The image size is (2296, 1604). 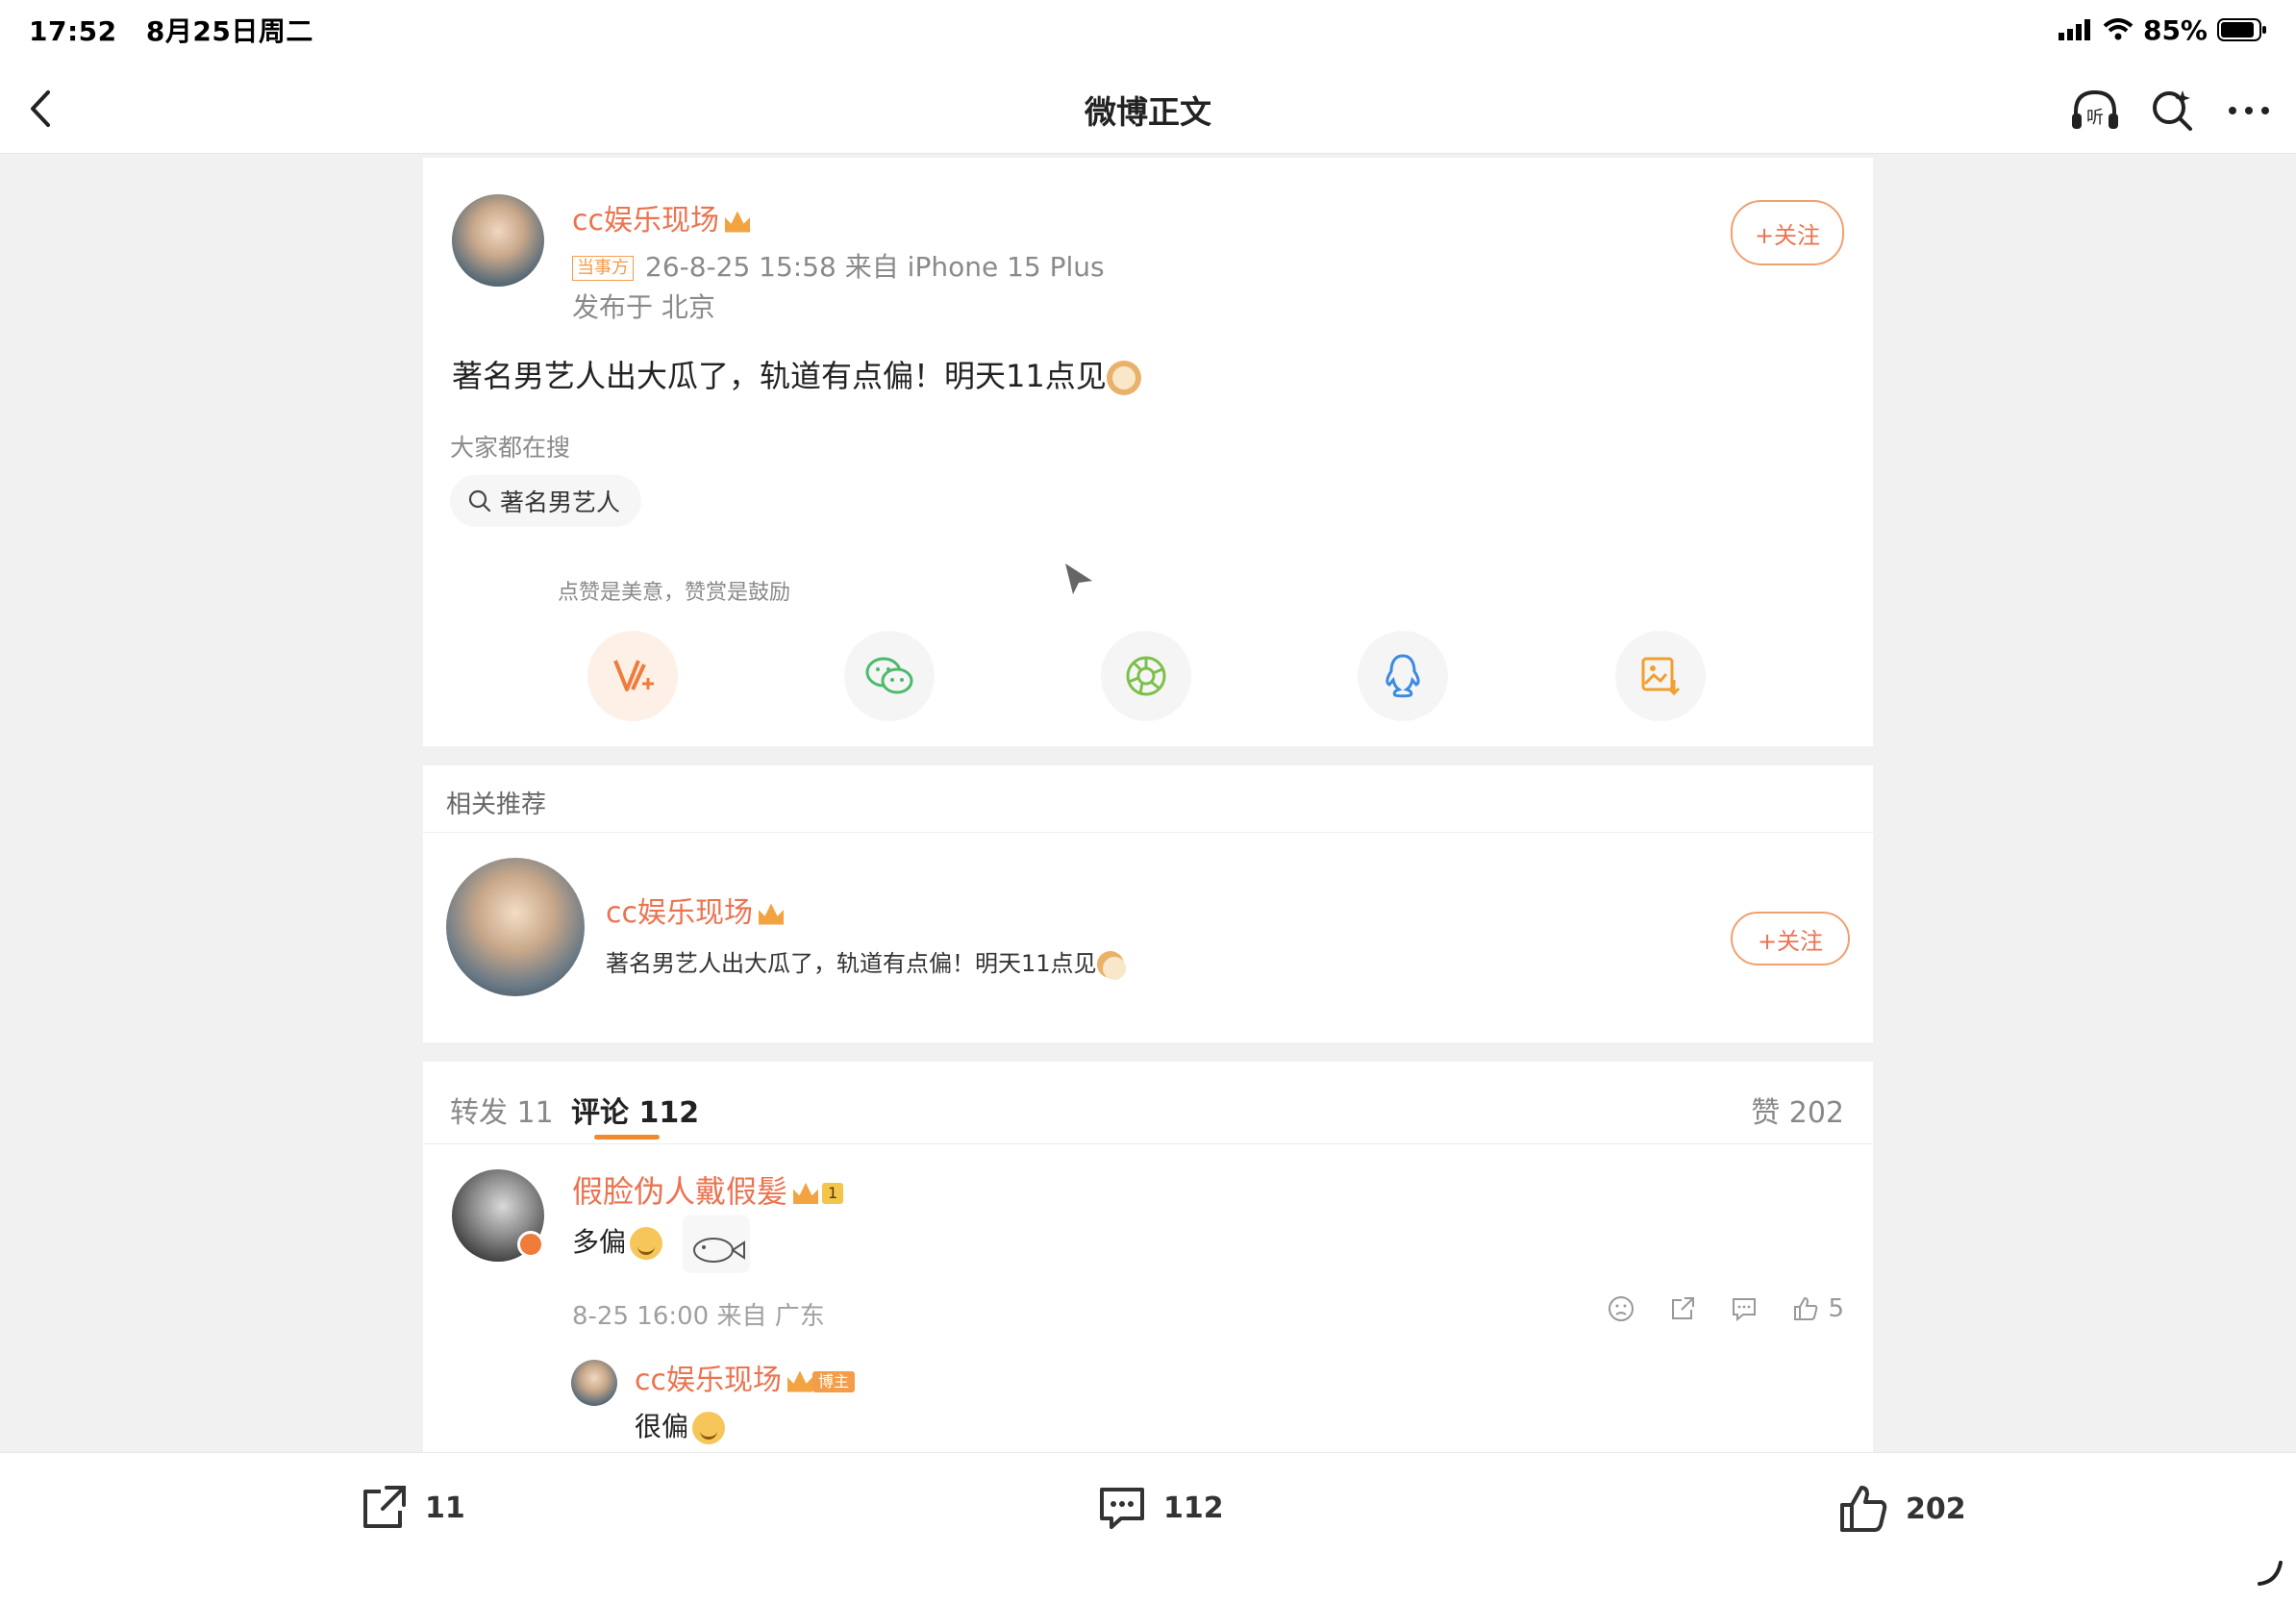 What do you see at coordinates (833, 1193) in the screenshot?
I see `level-badge: 1` at bounding box center [833, 1193].